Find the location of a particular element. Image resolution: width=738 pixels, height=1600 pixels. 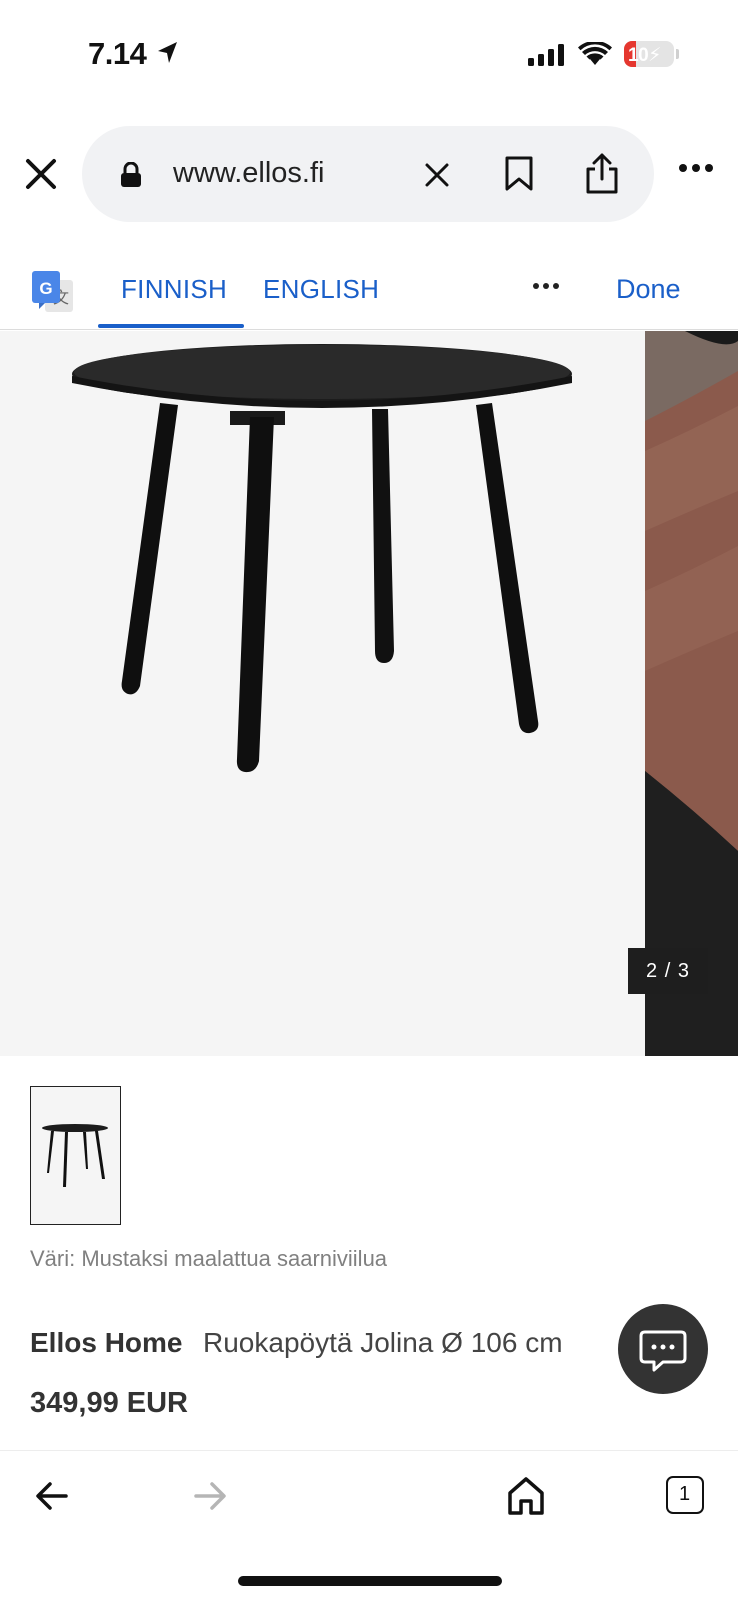

tab-finnish: FINNISH is located at coordinates (174, 289).